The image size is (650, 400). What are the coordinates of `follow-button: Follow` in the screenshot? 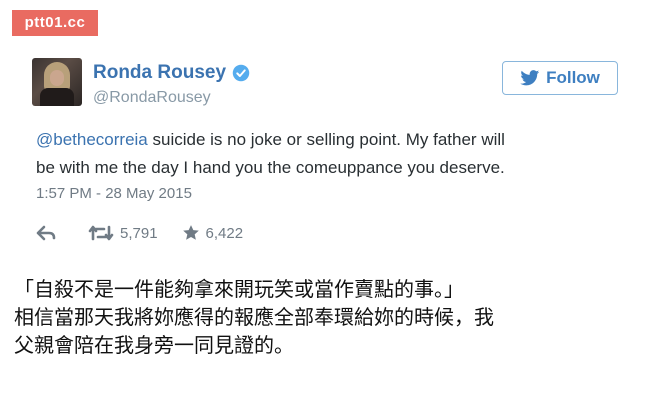 It's located at (560, 78).